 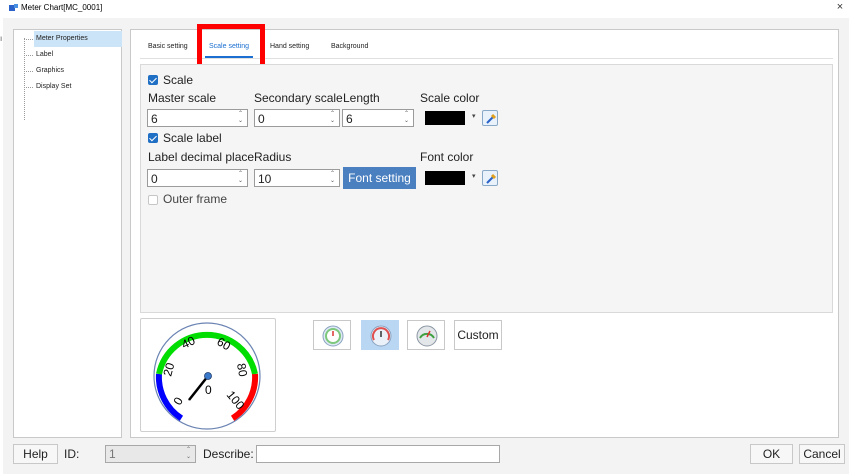 I want to click on tab-hand-setting: Hand setting, so click(x=289, y=48).